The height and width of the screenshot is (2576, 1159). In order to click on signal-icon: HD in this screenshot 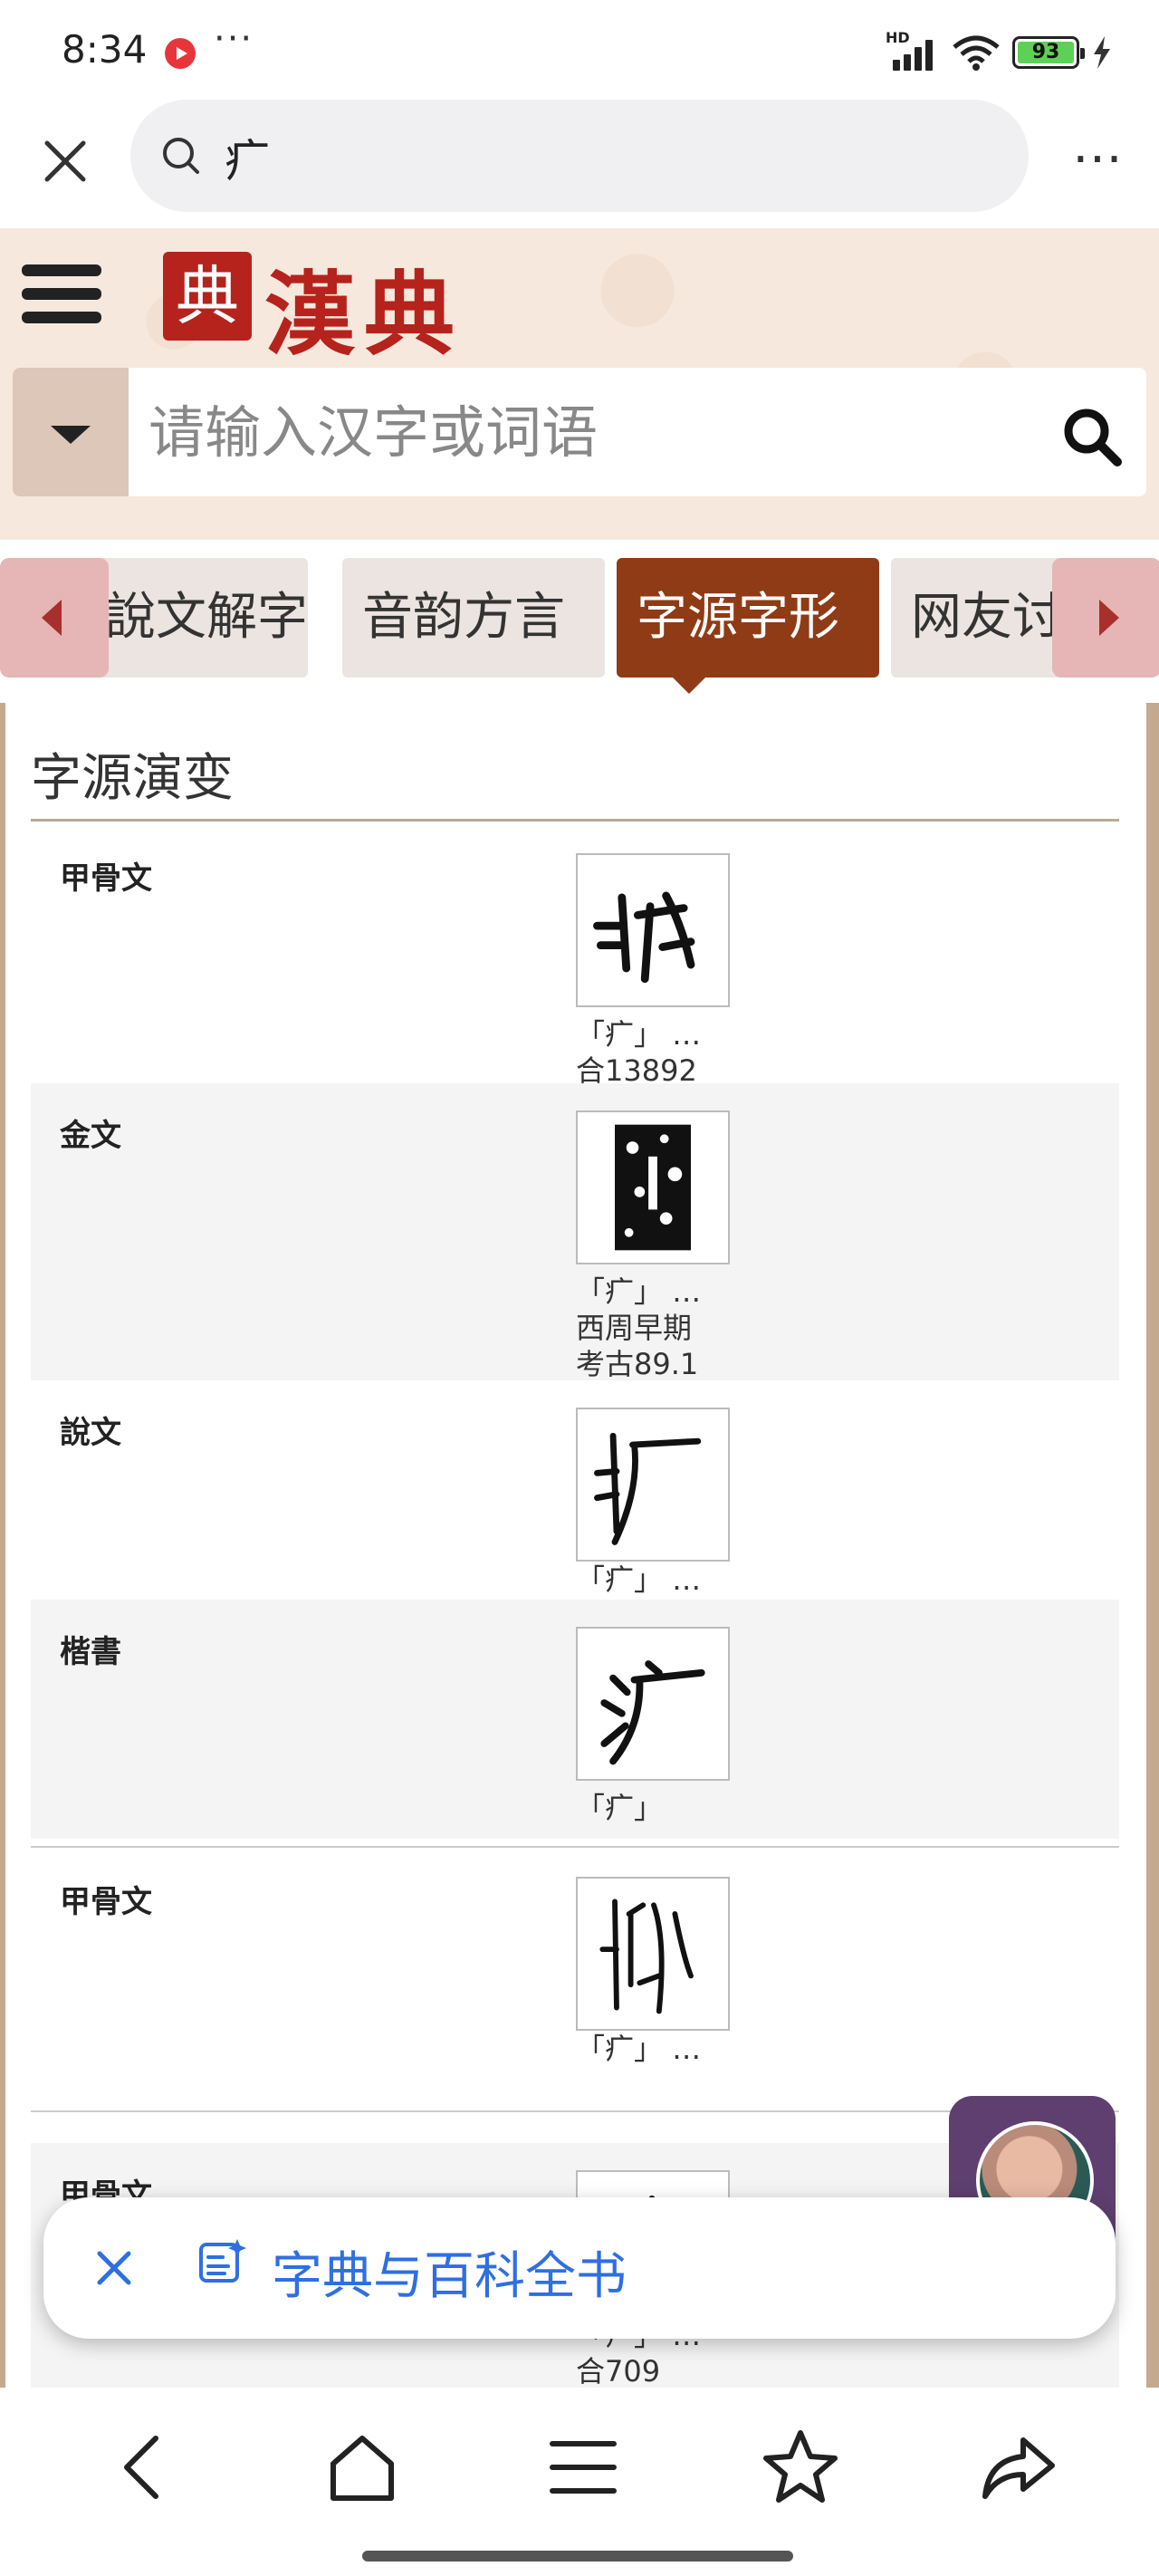, I will do `click(913, 50)`.